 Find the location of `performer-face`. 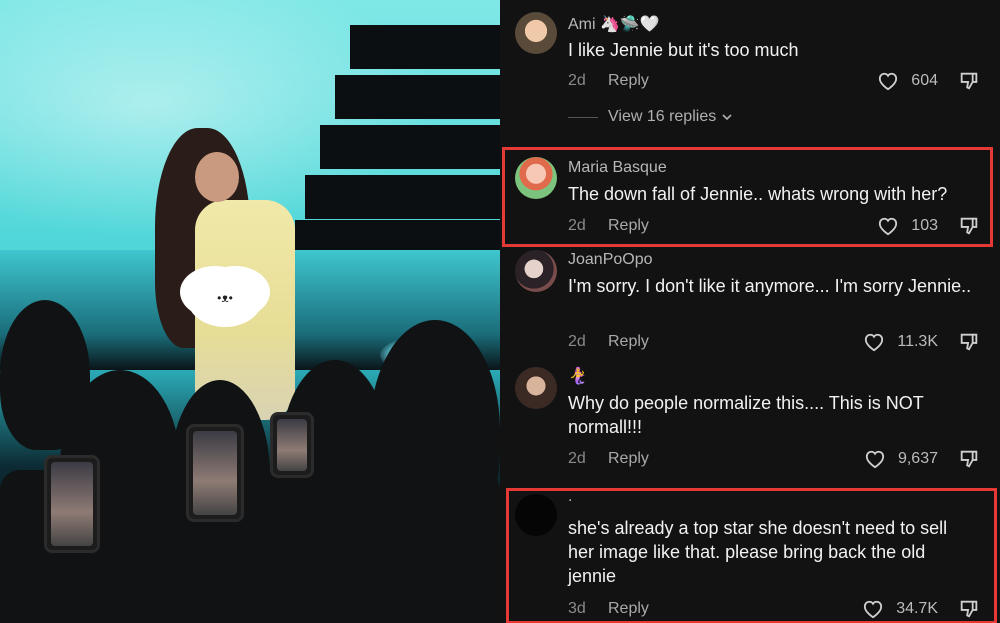

performer-face is located at coordinates (217, 177).